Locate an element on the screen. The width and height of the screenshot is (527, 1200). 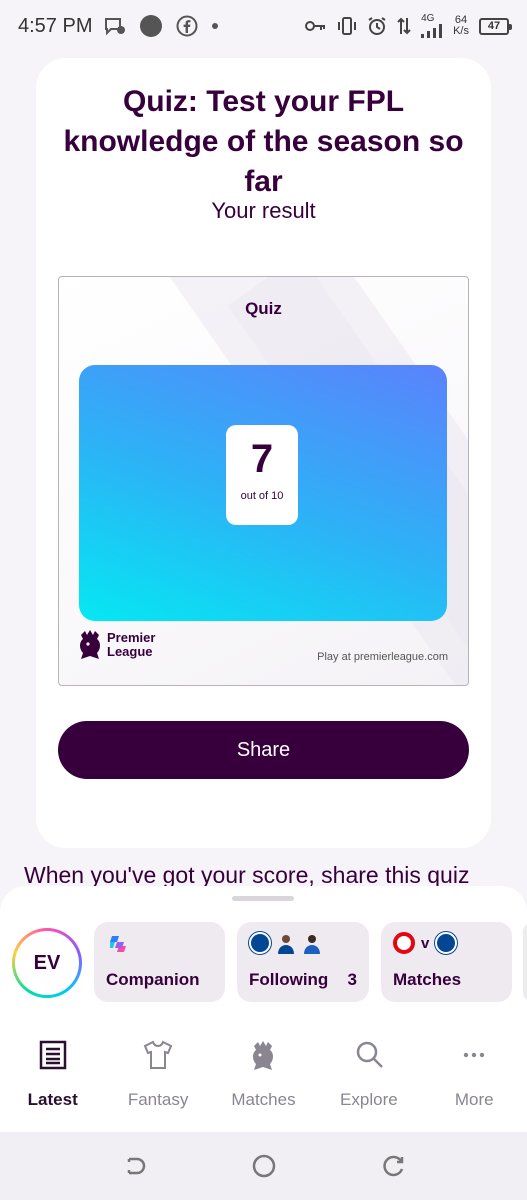
facebook-icon is located at coordinates (187, 26).